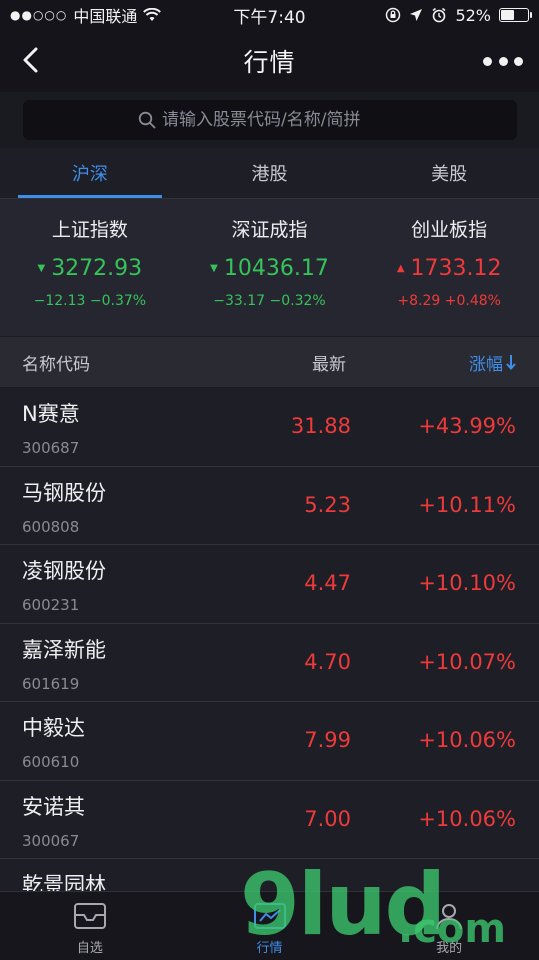 The height and width of the screenshot is (960, 539). Describe the element at coordinates (472, 301) in the screenshot. I see `index-change-percent: +0.48%` at that location.